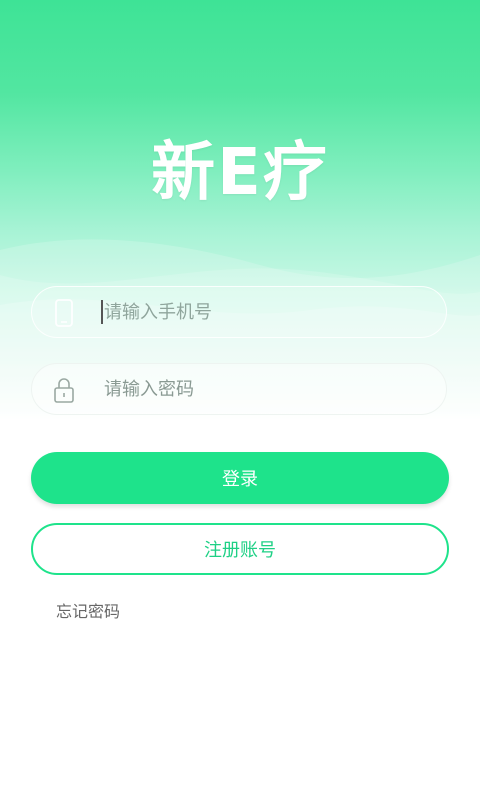 This screenshot has width=480, height=800. What do you see at coordinates (264, 312) in the screenshot?
I see `phone-input` at bounding box center [264, 312].